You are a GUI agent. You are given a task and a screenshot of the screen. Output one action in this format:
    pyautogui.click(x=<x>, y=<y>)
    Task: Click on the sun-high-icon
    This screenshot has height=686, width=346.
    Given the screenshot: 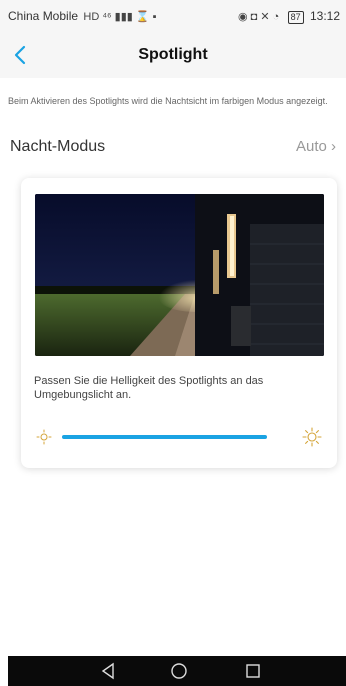 What is the action you would take?
    pyautogui.click(x=312, y=437)
    